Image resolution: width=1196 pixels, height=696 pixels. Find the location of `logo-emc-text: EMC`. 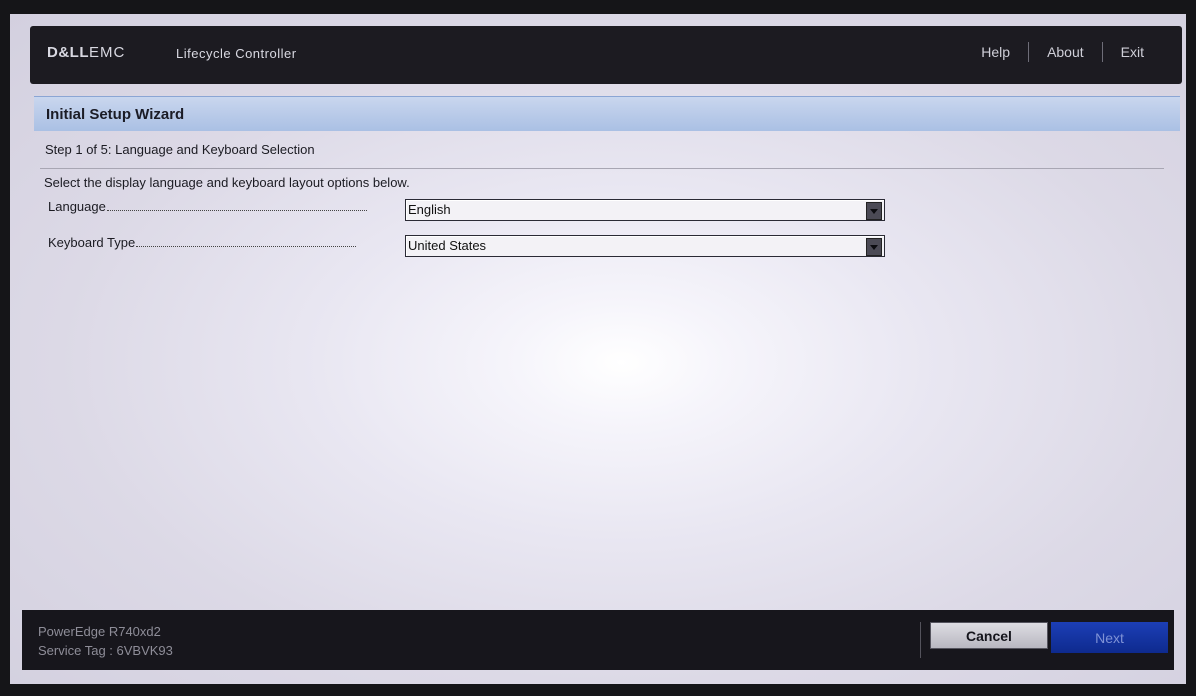

logo-emc-text: EMC is located at coordinates (107, 52).